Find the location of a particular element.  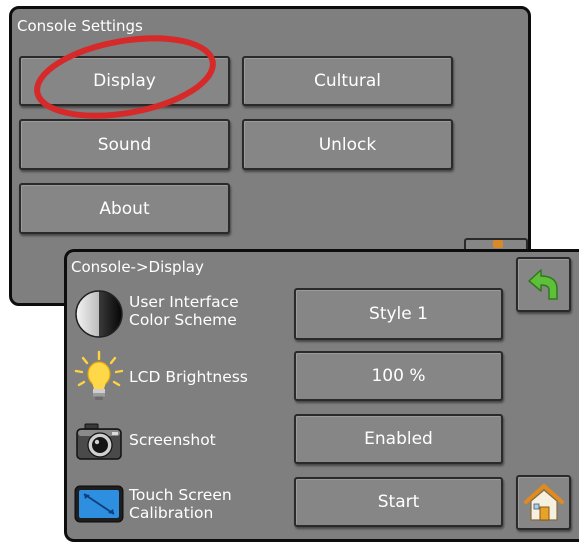

about-button: About is located at coordinates (124, 208).